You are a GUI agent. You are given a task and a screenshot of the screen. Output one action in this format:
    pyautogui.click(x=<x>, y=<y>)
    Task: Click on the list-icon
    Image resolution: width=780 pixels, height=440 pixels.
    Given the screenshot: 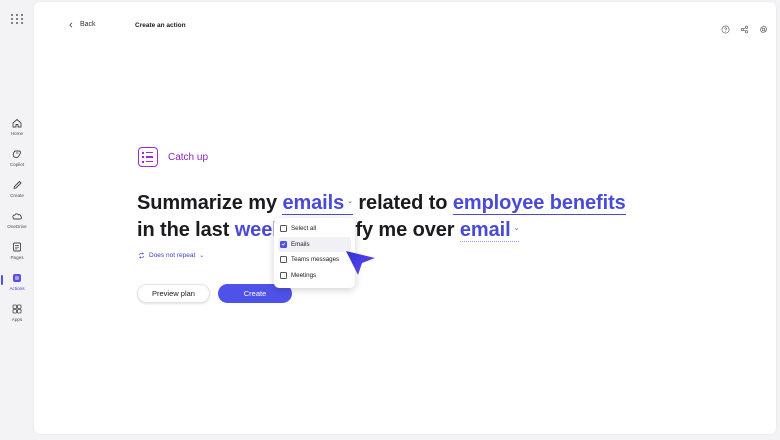 What is the action you would take?
    pyautogui.click(x=148, y=157)
    